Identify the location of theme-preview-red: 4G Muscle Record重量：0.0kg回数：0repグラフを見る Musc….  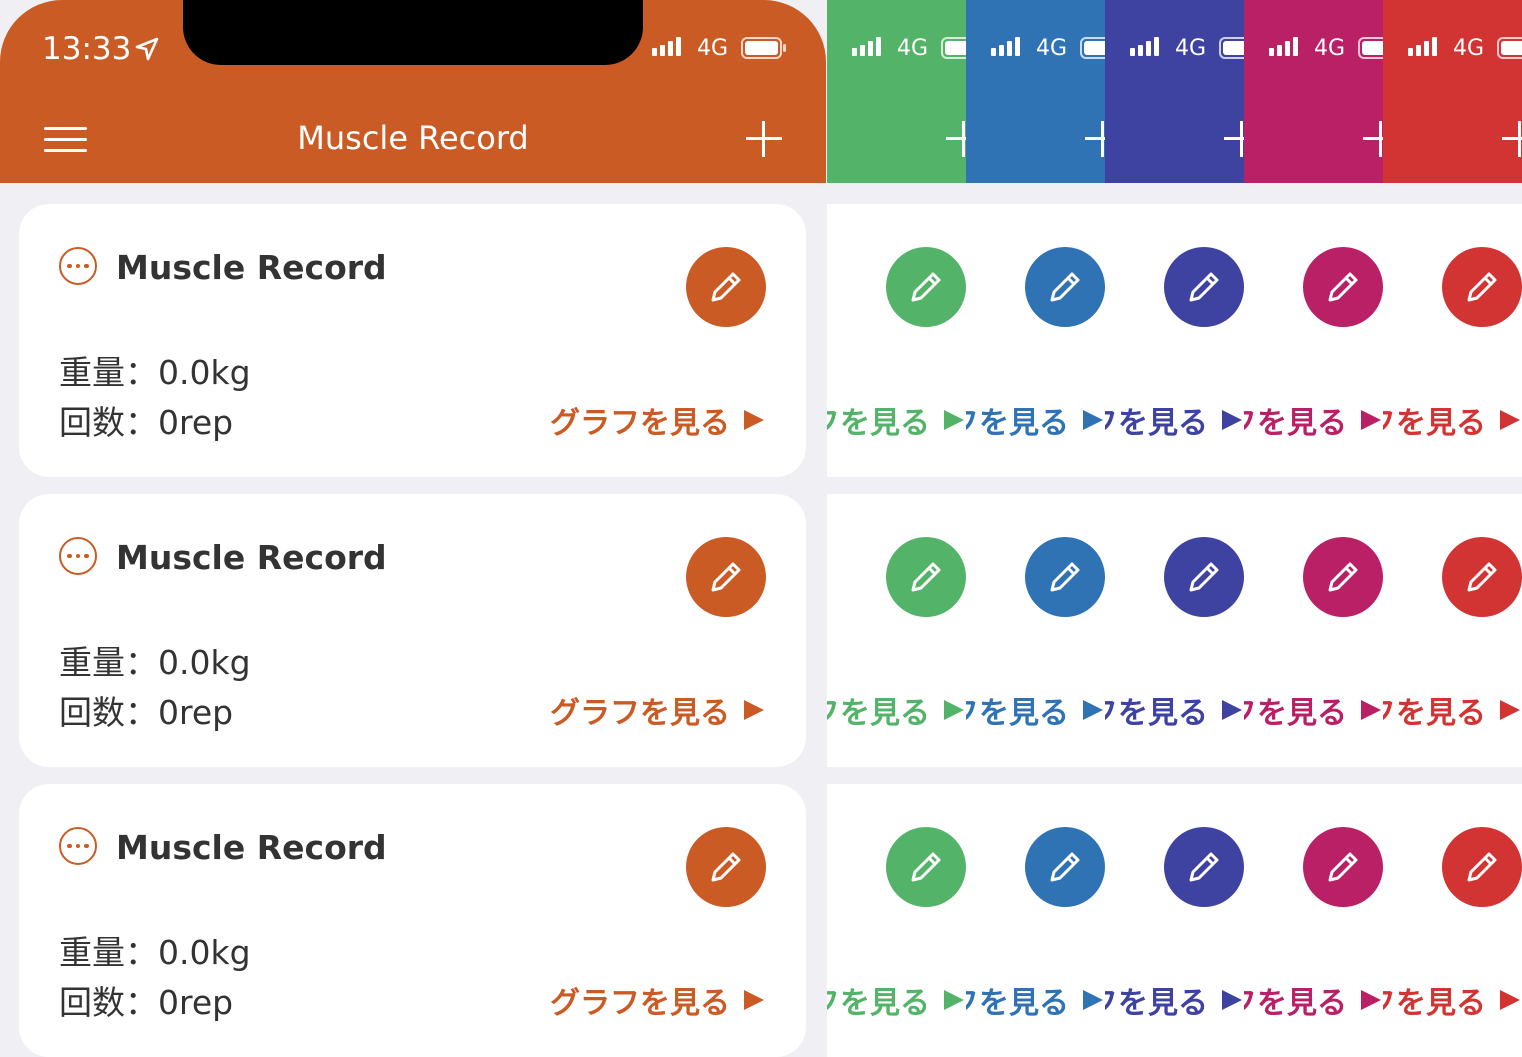
(1452, 528).